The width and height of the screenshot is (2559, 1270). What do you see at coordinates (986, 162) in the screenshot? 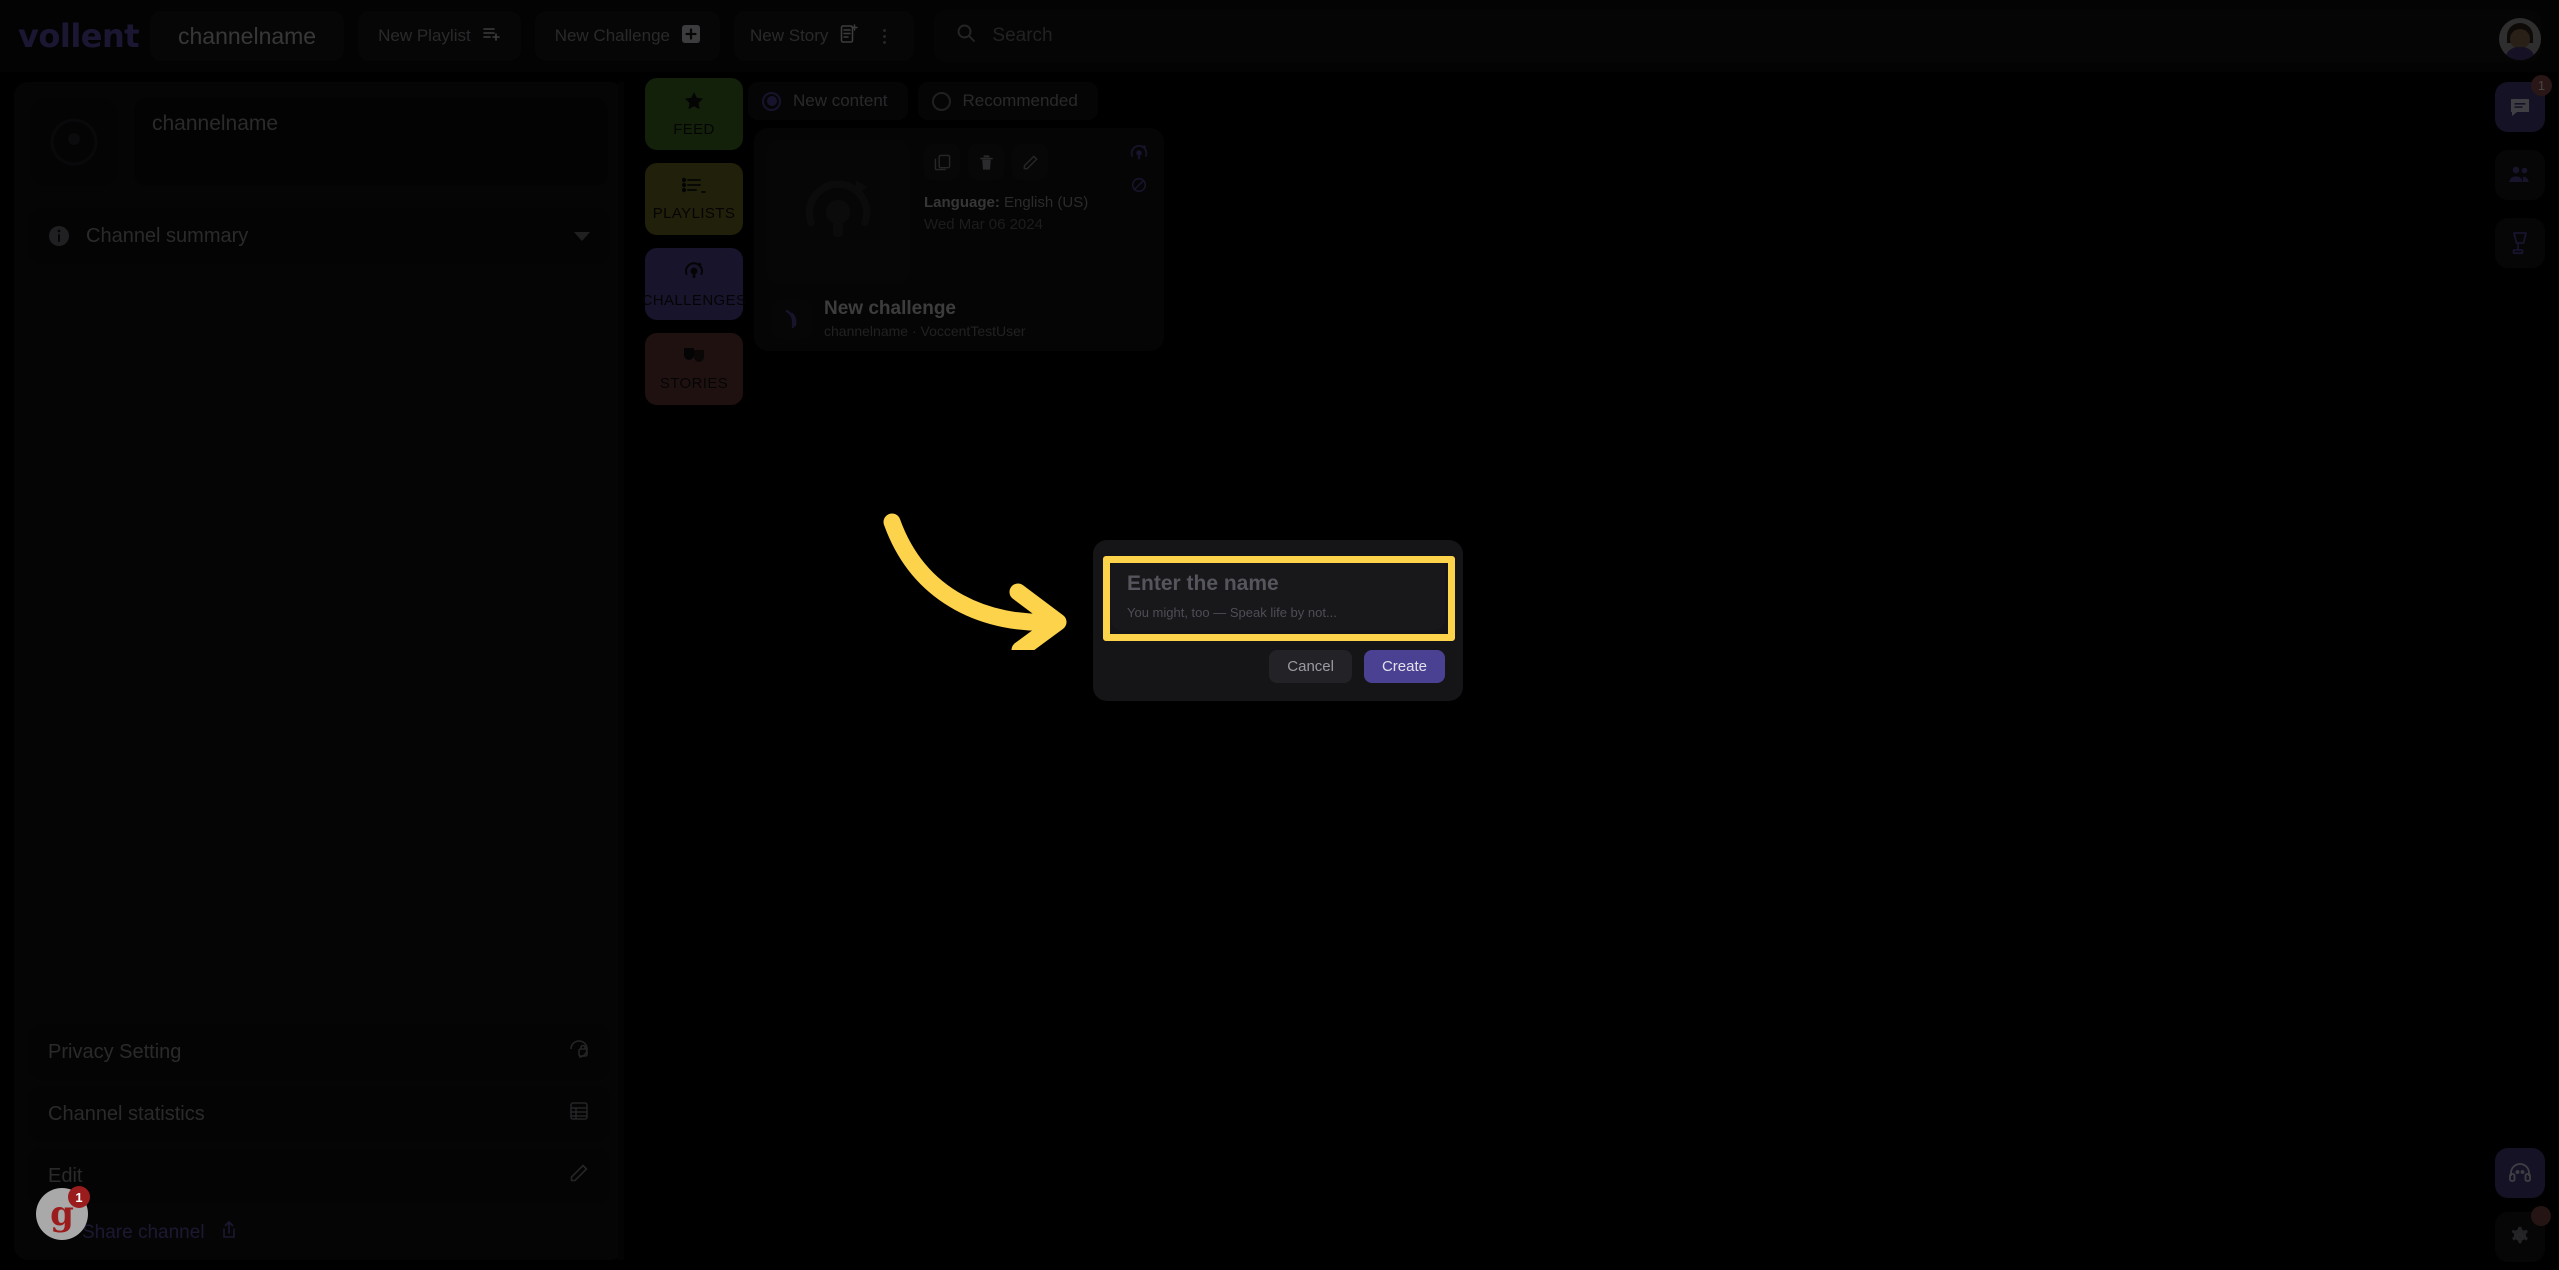
I see `delete-button` at bounding box center [986, 162].